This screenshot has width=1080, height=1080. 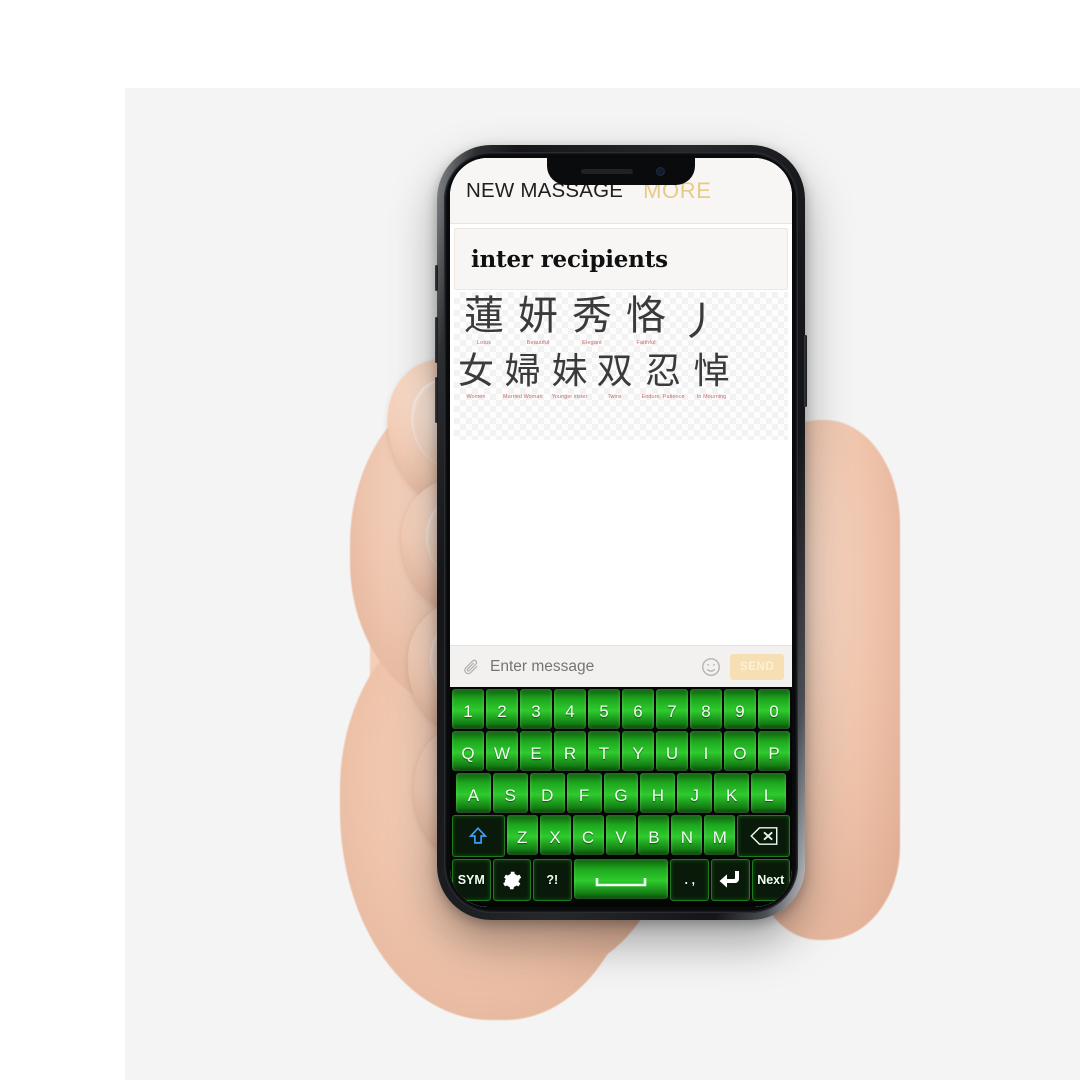 What do you see at coordinates (740, 709) in the screenshot?
I see `key-9: 9` at bounding box center [740, 709].